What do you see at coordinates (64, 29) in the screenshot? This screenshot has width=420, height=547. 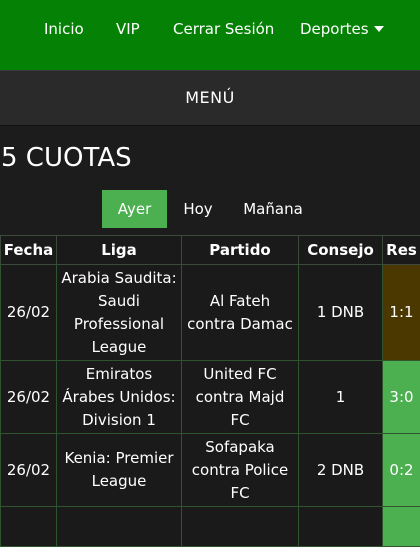 I see `nav-link-inicio: Inicio` at bounding box center [64, 29].